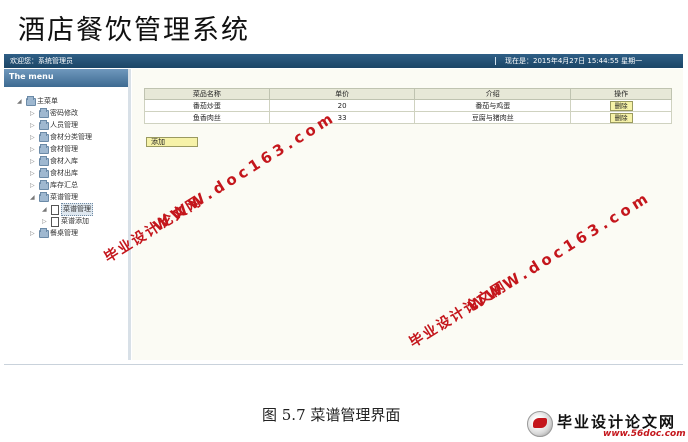  Describe the element at coordinates (493, 117) in the screenshot. I see `cell-description: 豆腐与猪肉丝` at that location.